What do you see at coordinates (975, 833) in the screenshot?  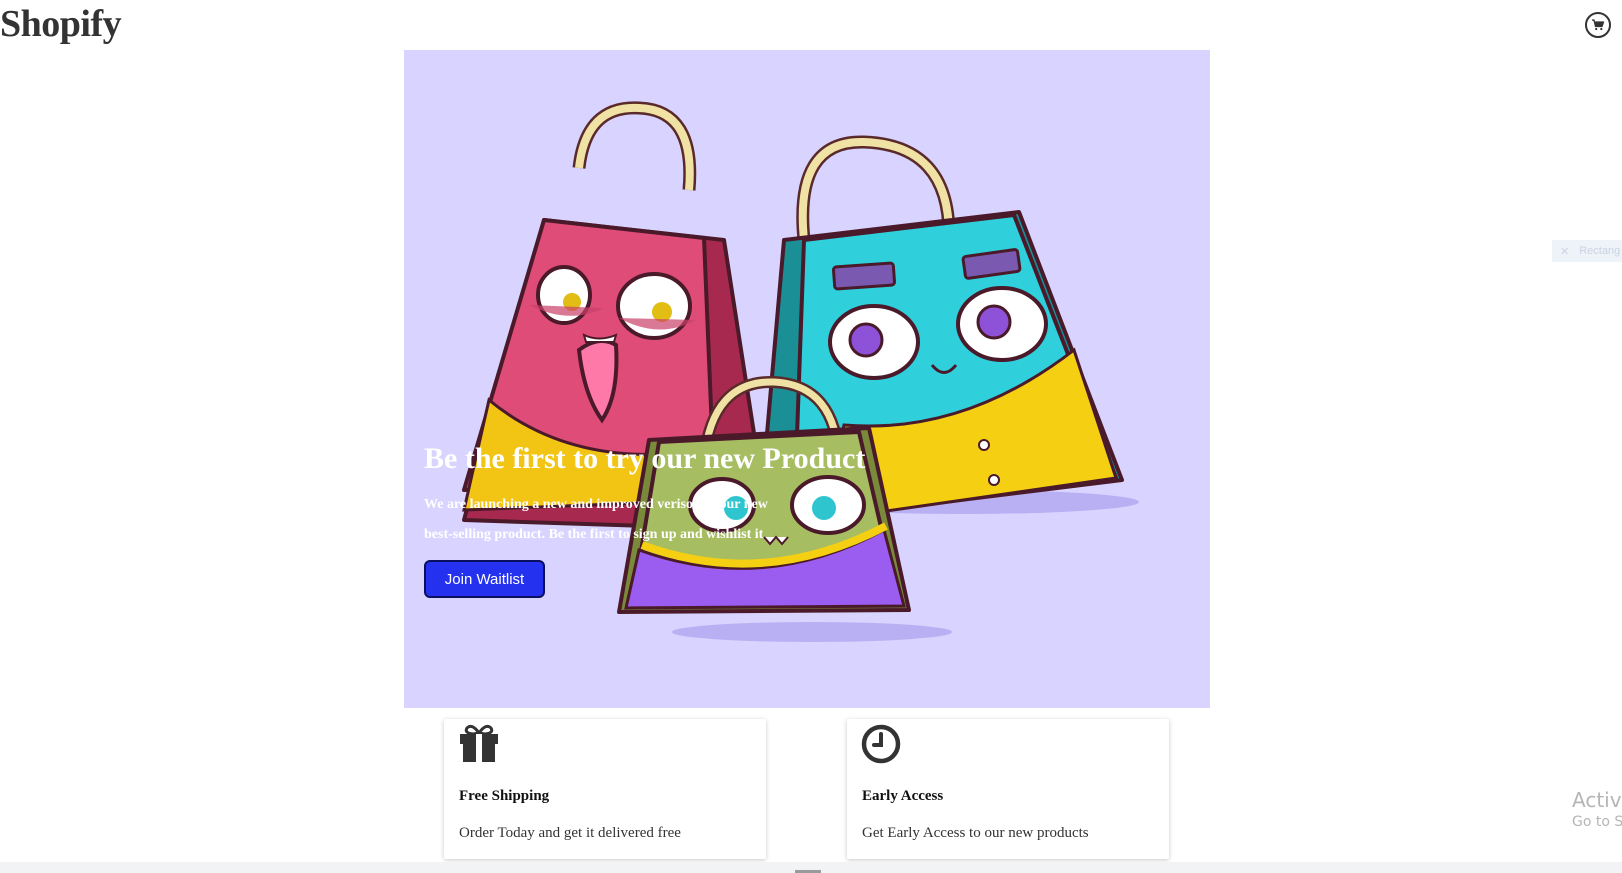 I see `feature-text: Get Early Access to our new products` at bounding box center [975, 833].